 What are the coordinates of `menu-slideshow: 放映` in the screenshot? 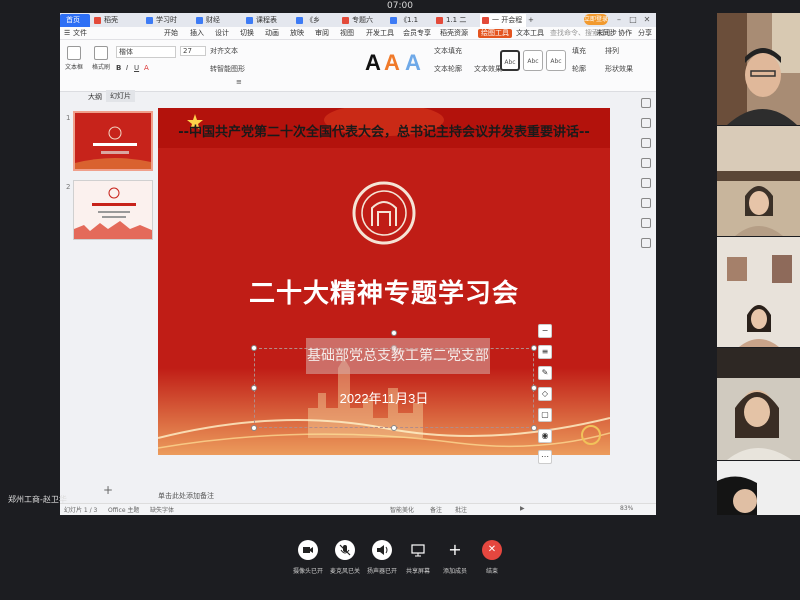 It's located at (297, 33).